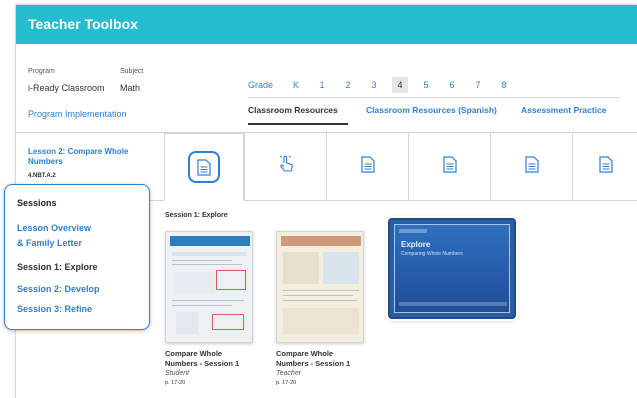  Describe the element at coordinates (452, 85) in the screenshot. I see `grade-item: 6` at that location.